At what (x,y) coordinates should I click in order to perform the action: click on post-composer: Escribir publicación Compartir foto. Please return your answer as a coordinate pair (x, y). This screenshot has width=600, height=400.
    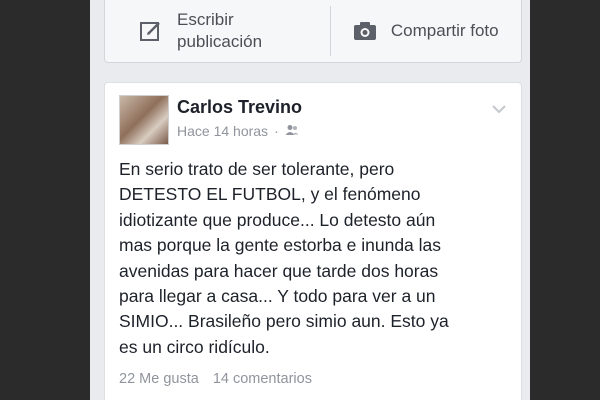
    Looking at the image, I should click on (313, 31).